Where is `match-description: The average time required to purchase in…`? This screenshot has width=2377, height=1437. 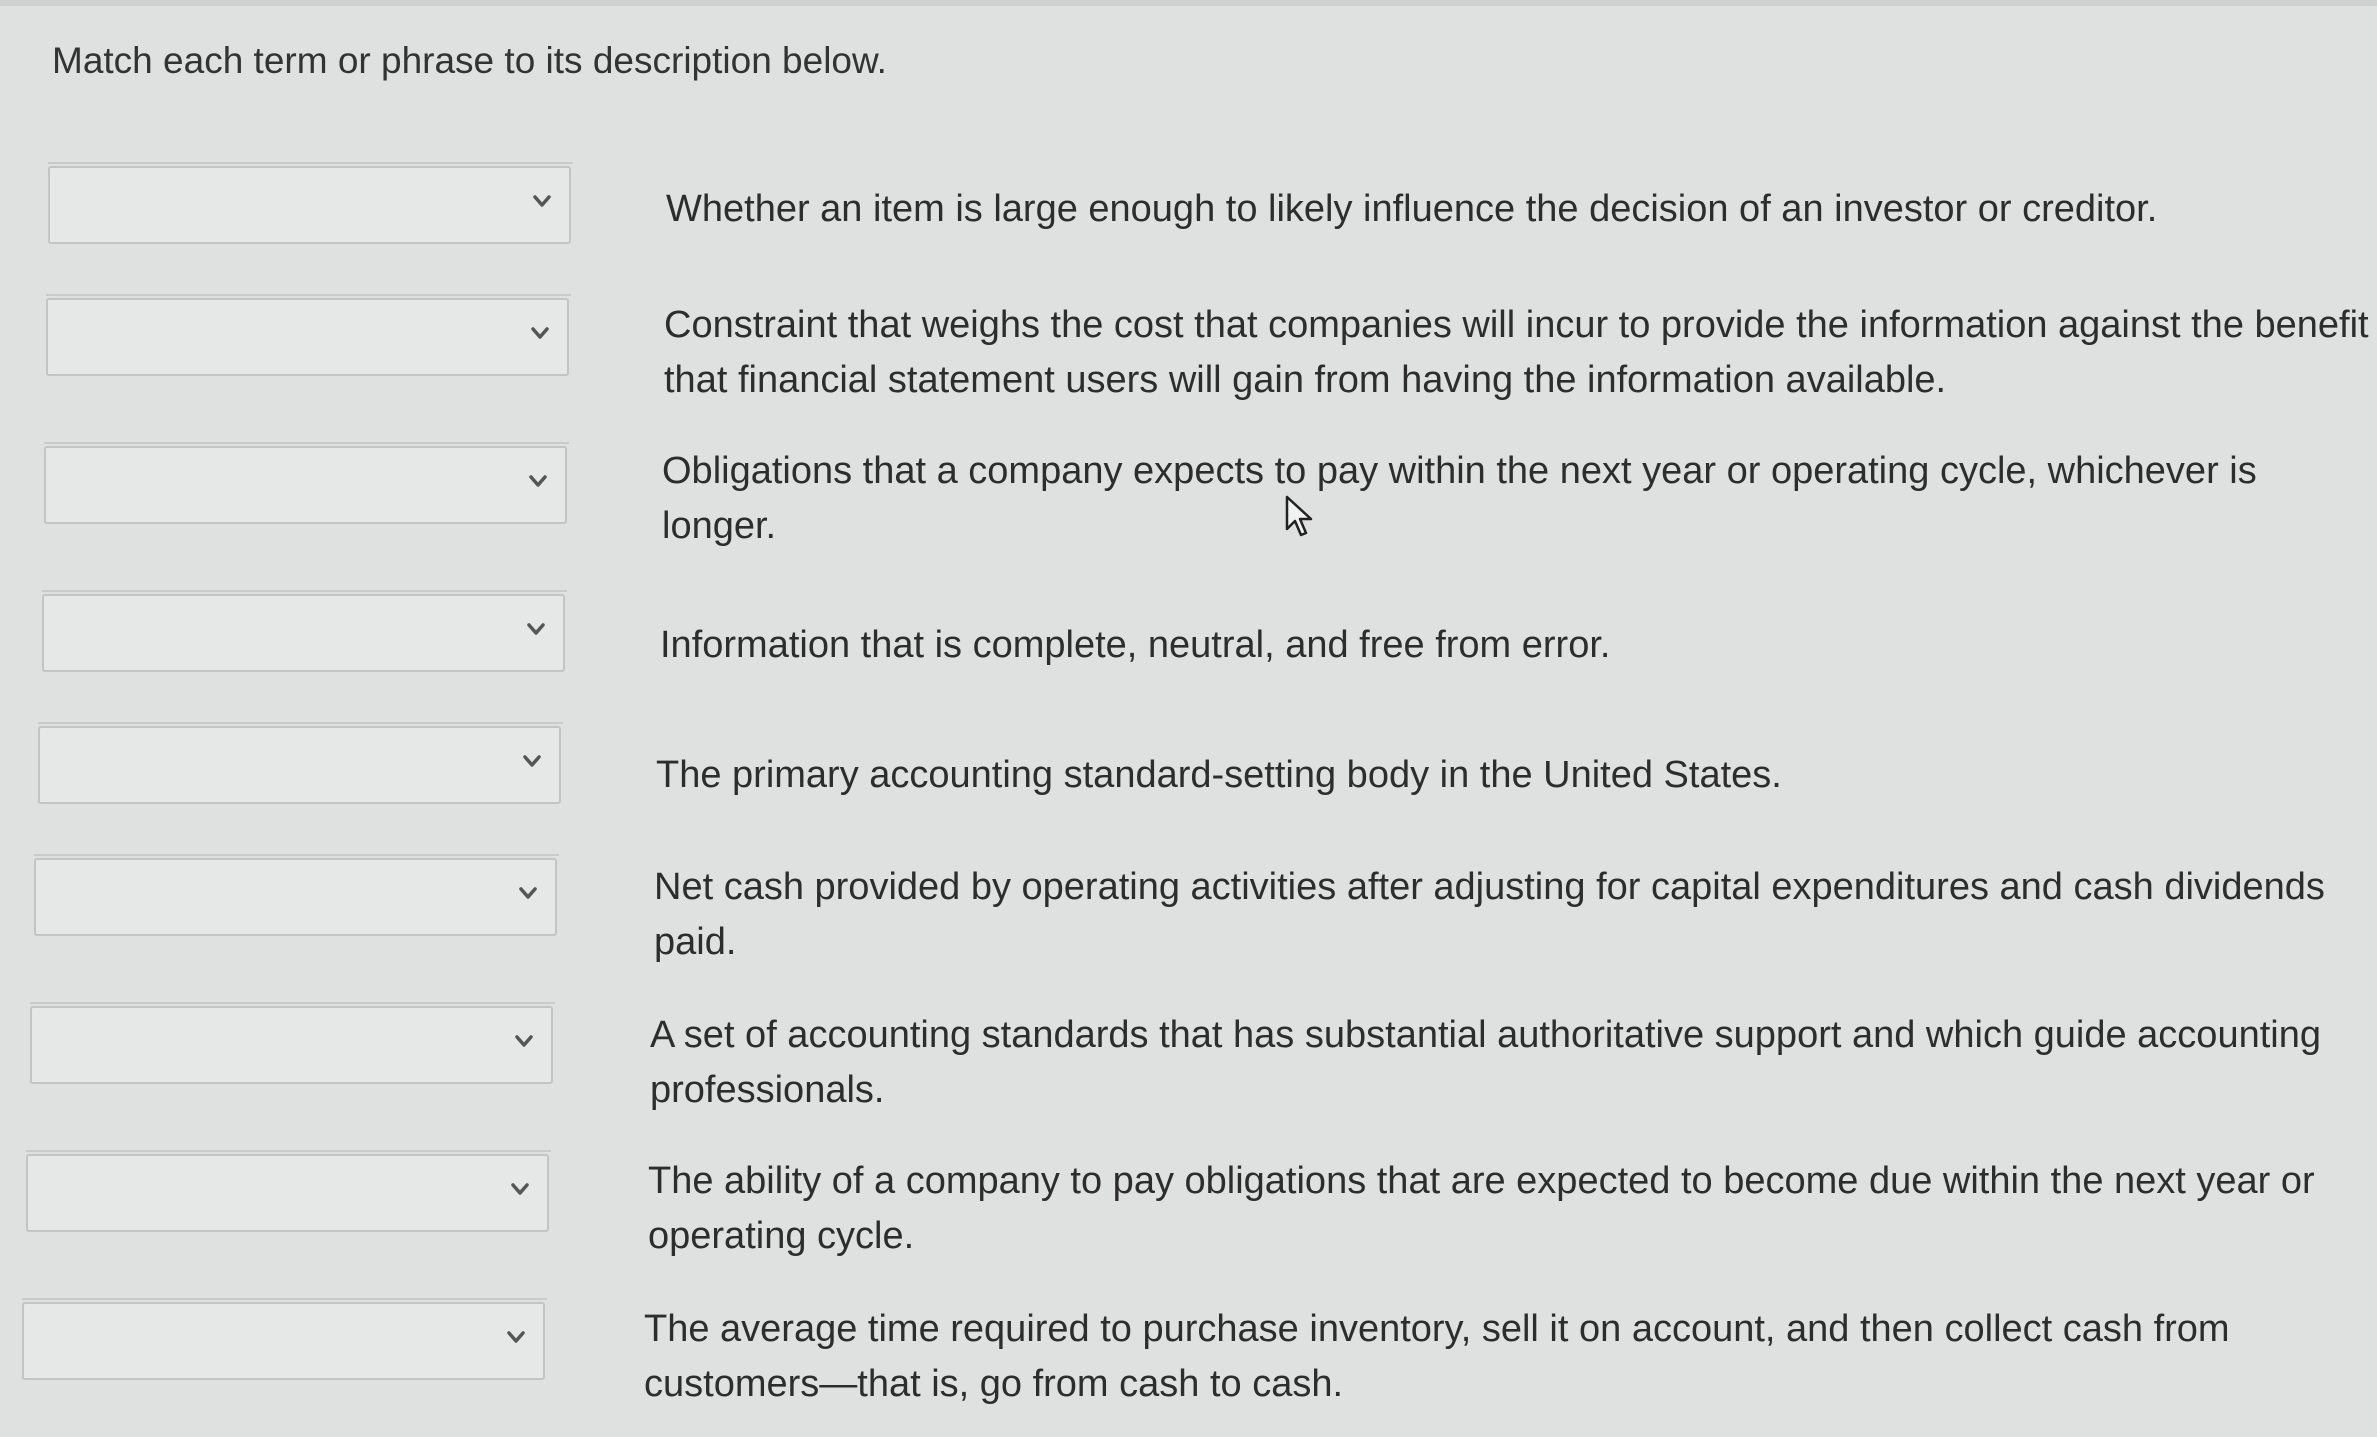
match-description: The average time required to purchase in… is located at coordinates (1437, 1356).